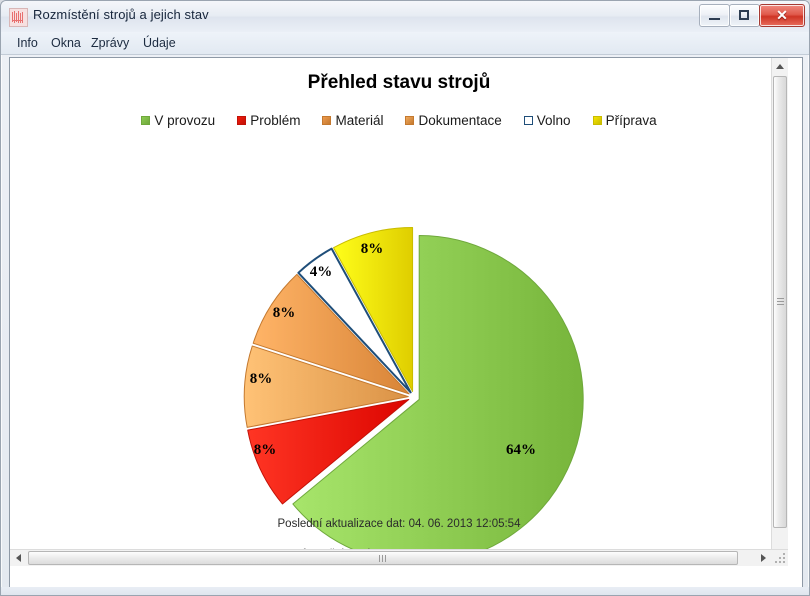 This screenshot has width=810, height=596. I want to click on menu-item-zpravy: Zprávy, so click(110, 43).